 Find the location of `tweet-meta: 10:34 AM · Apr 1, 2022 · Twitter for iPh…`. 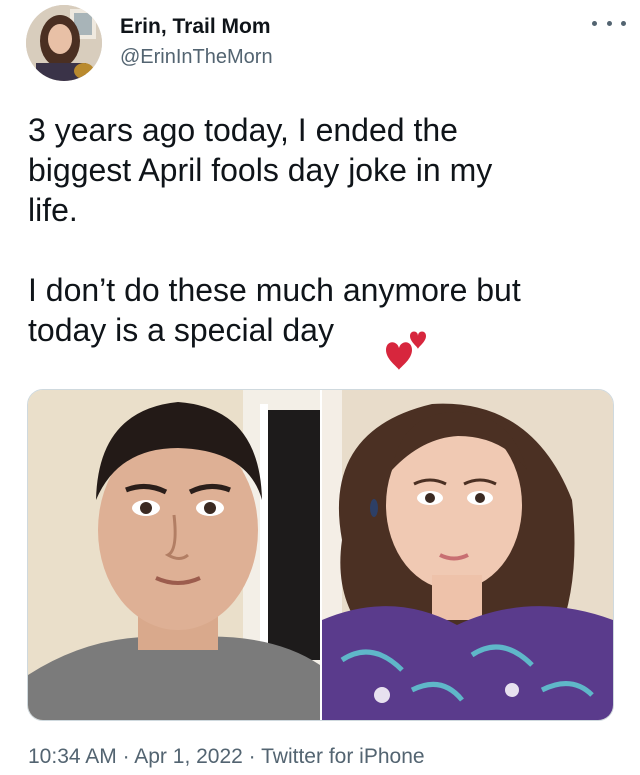

tweet-meta: 10:34 AM · Apr 1, 2022 · Twitter for iPh… is located at coordinates (226, 757).